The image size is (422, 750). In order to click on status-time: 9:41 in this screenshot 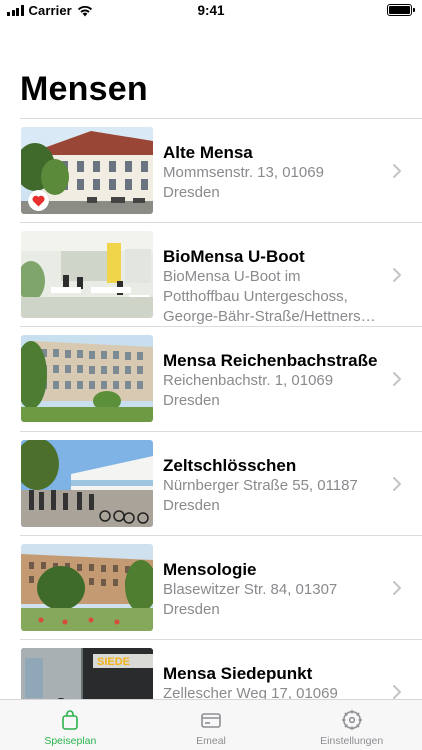, I will do `click(211, 10)`.